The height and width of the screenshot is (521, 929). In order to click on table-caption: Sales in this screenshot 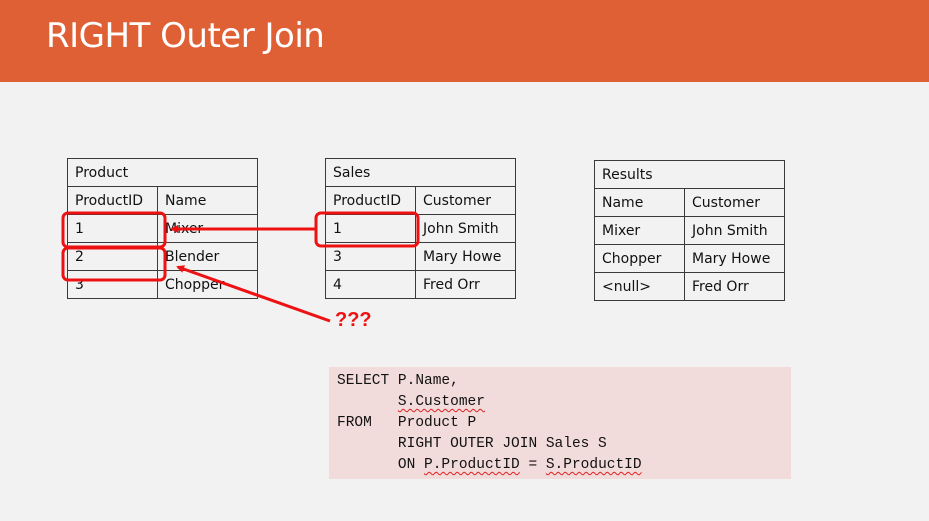, I will do `click(420, 172)`.